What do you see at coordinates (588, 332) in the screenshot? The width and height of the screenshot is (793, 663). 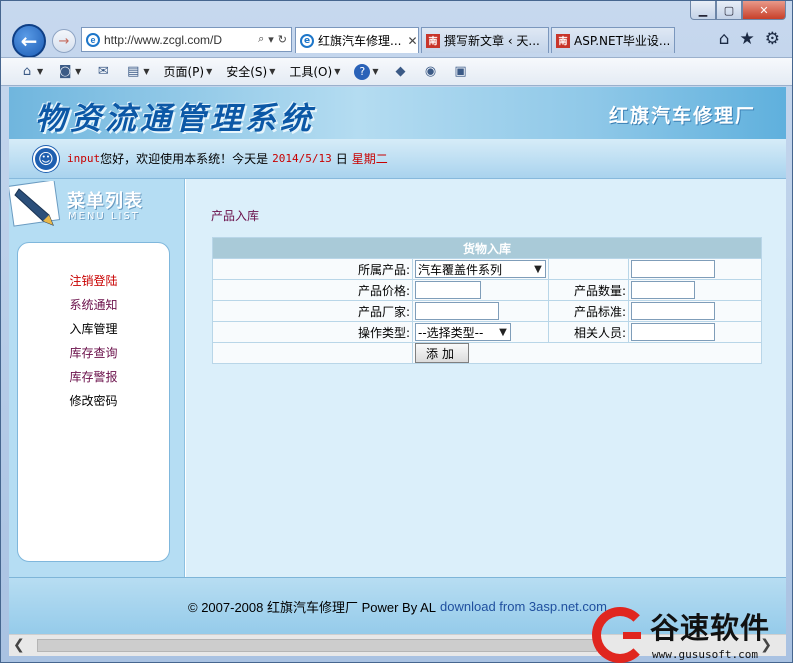 I see `person-label: 相关人员:` at bounding box center [588, 332].